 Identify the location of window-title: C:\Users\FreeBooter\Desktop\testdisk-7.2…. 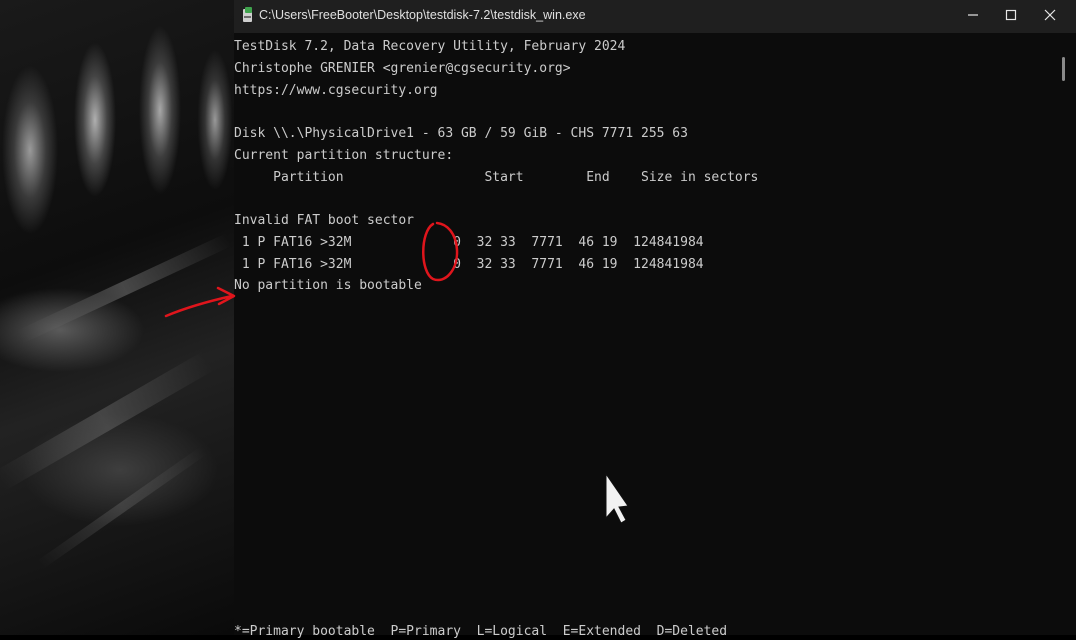
(422, 15).